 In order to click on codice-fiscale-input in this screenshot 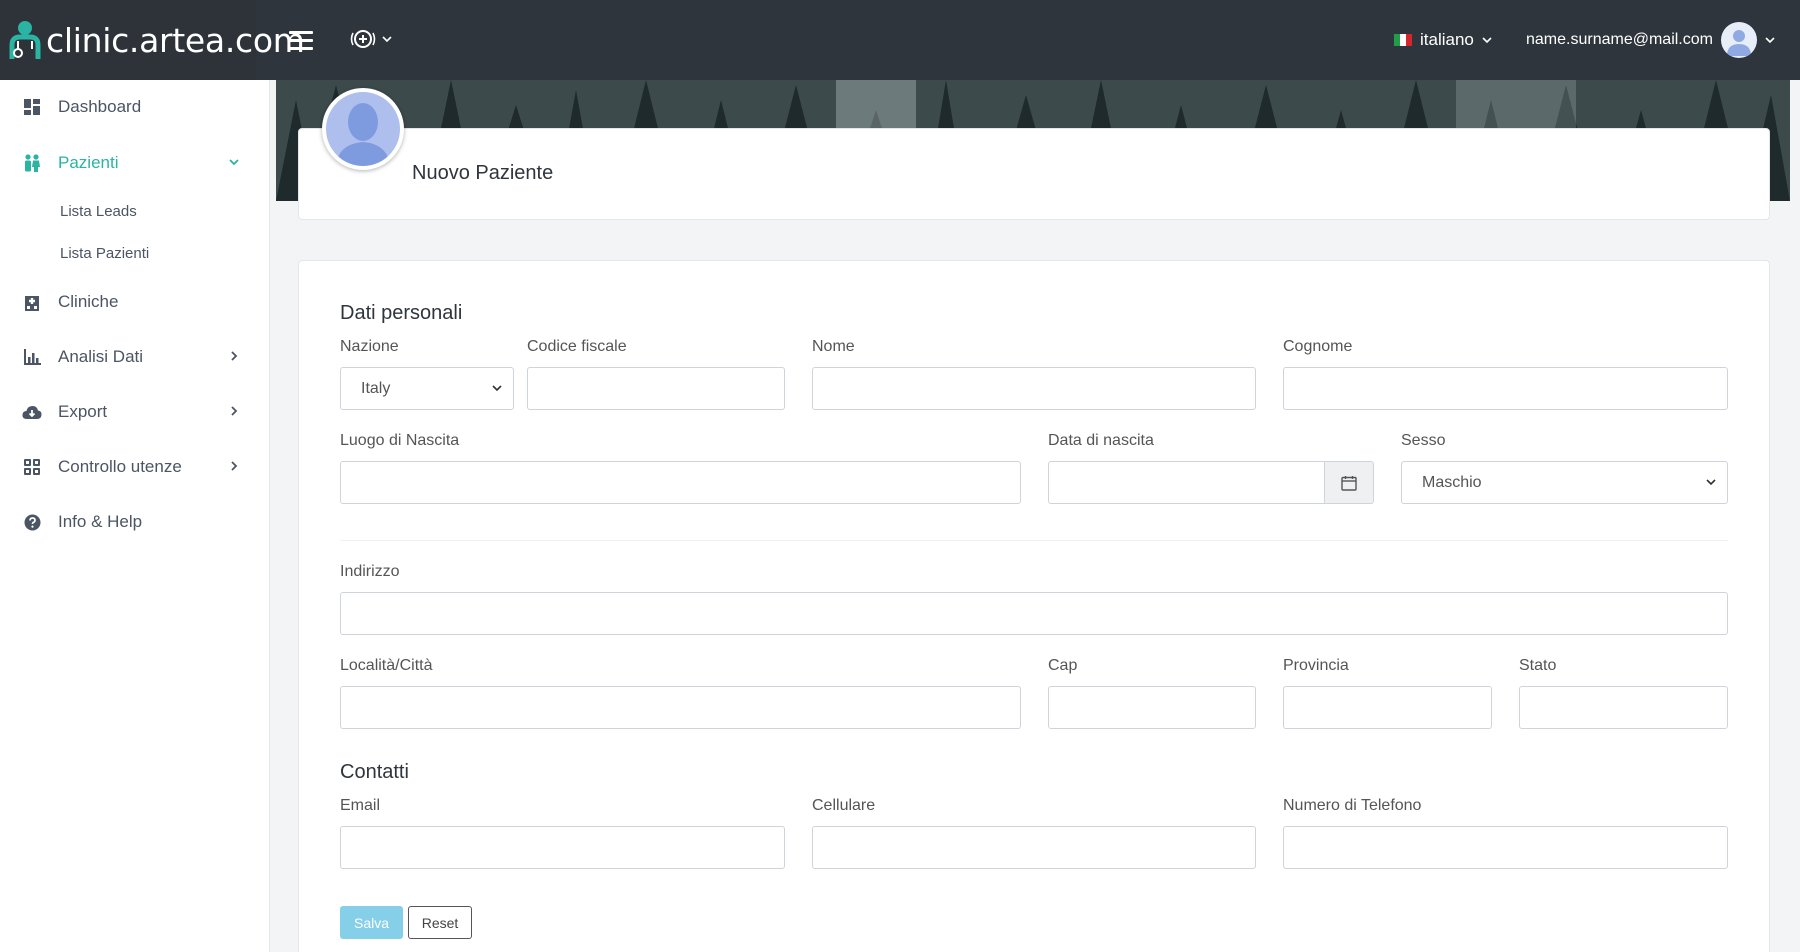, I will do `click(656, 388)`.